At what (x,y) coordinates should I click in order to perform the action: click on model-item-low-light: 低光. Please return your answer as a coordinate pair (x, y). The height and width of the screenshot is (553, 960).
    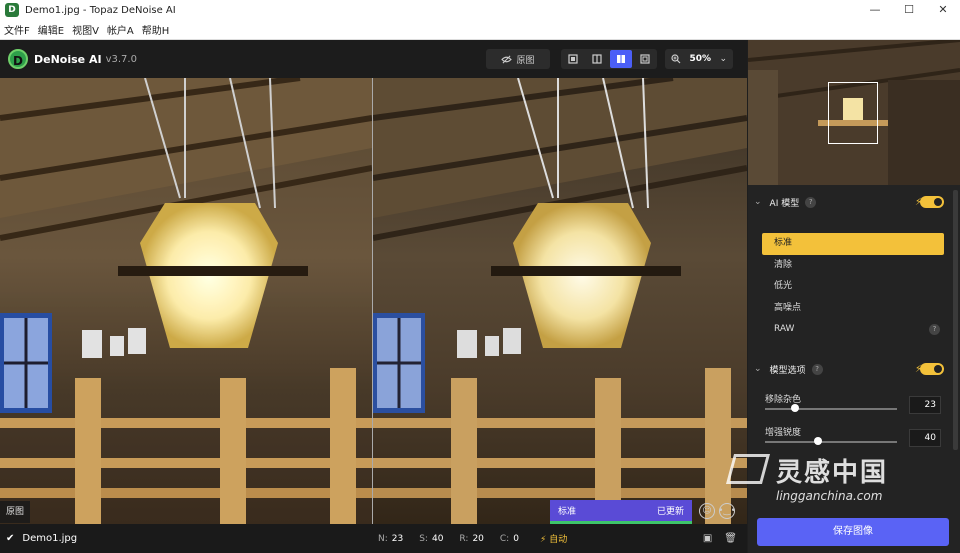
    Looking at the image, I should click on (853, 287).